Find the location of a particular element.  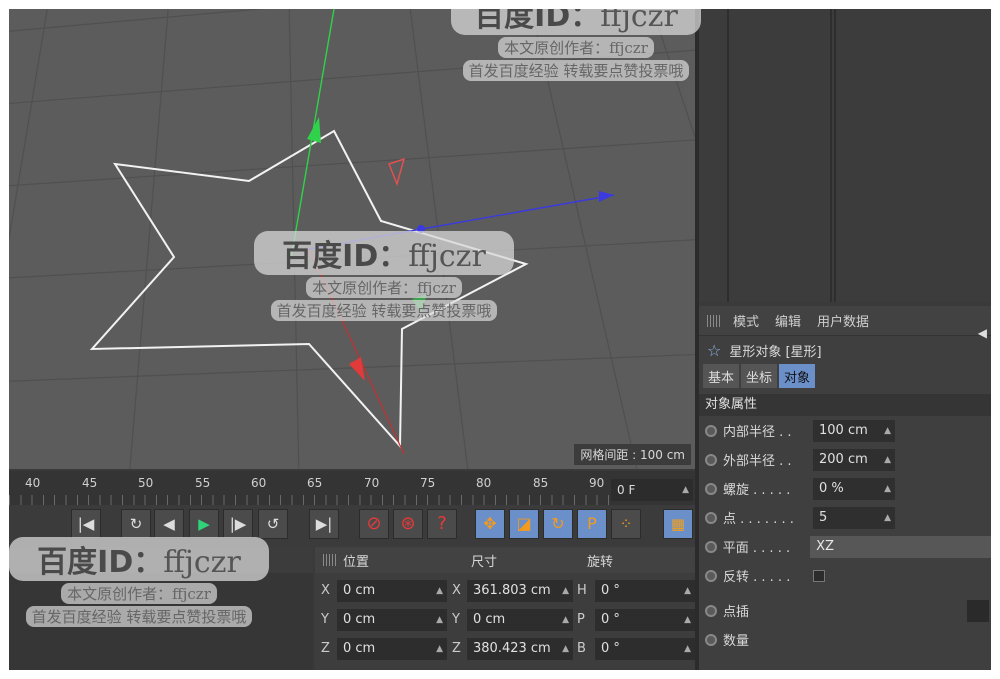

move-key-button: ✥ is located at coordinates (490, 524).